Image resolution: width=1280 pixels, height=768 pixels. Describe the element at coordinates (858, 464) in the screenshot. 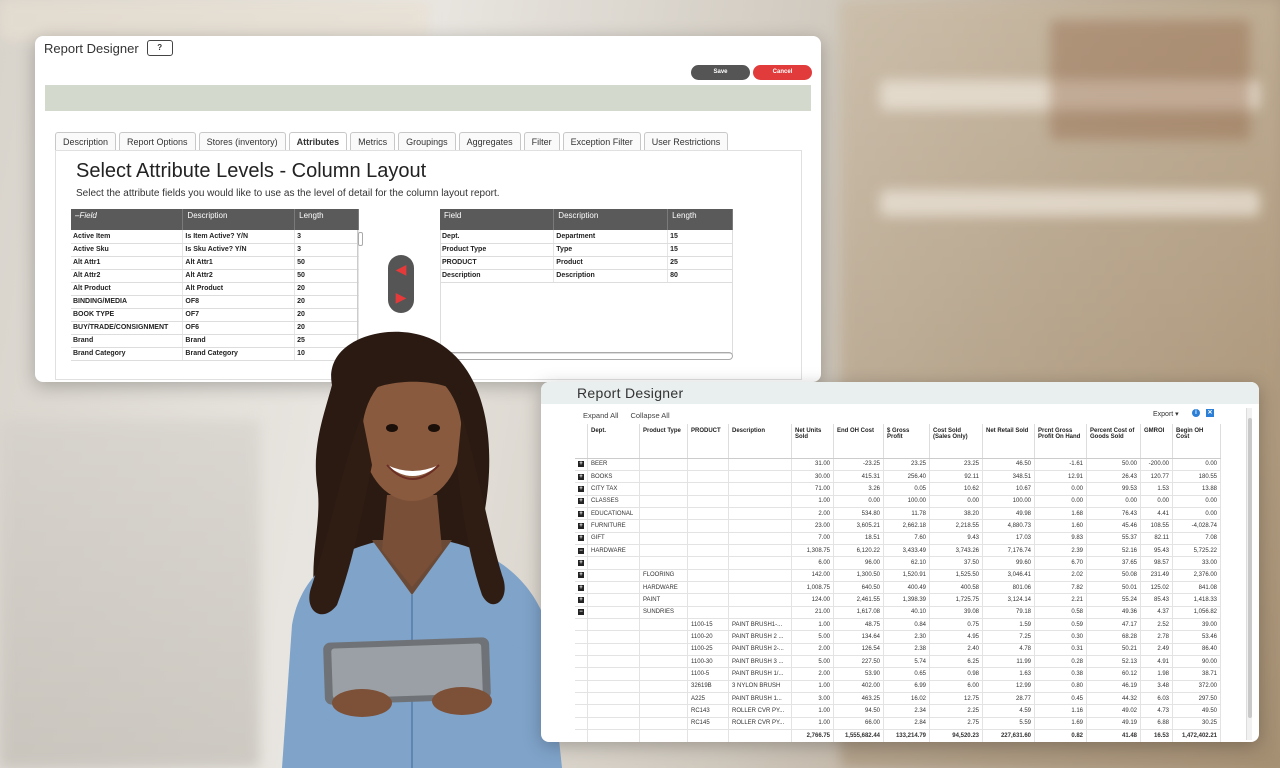

I see `report-cell: -23.25` at that location.